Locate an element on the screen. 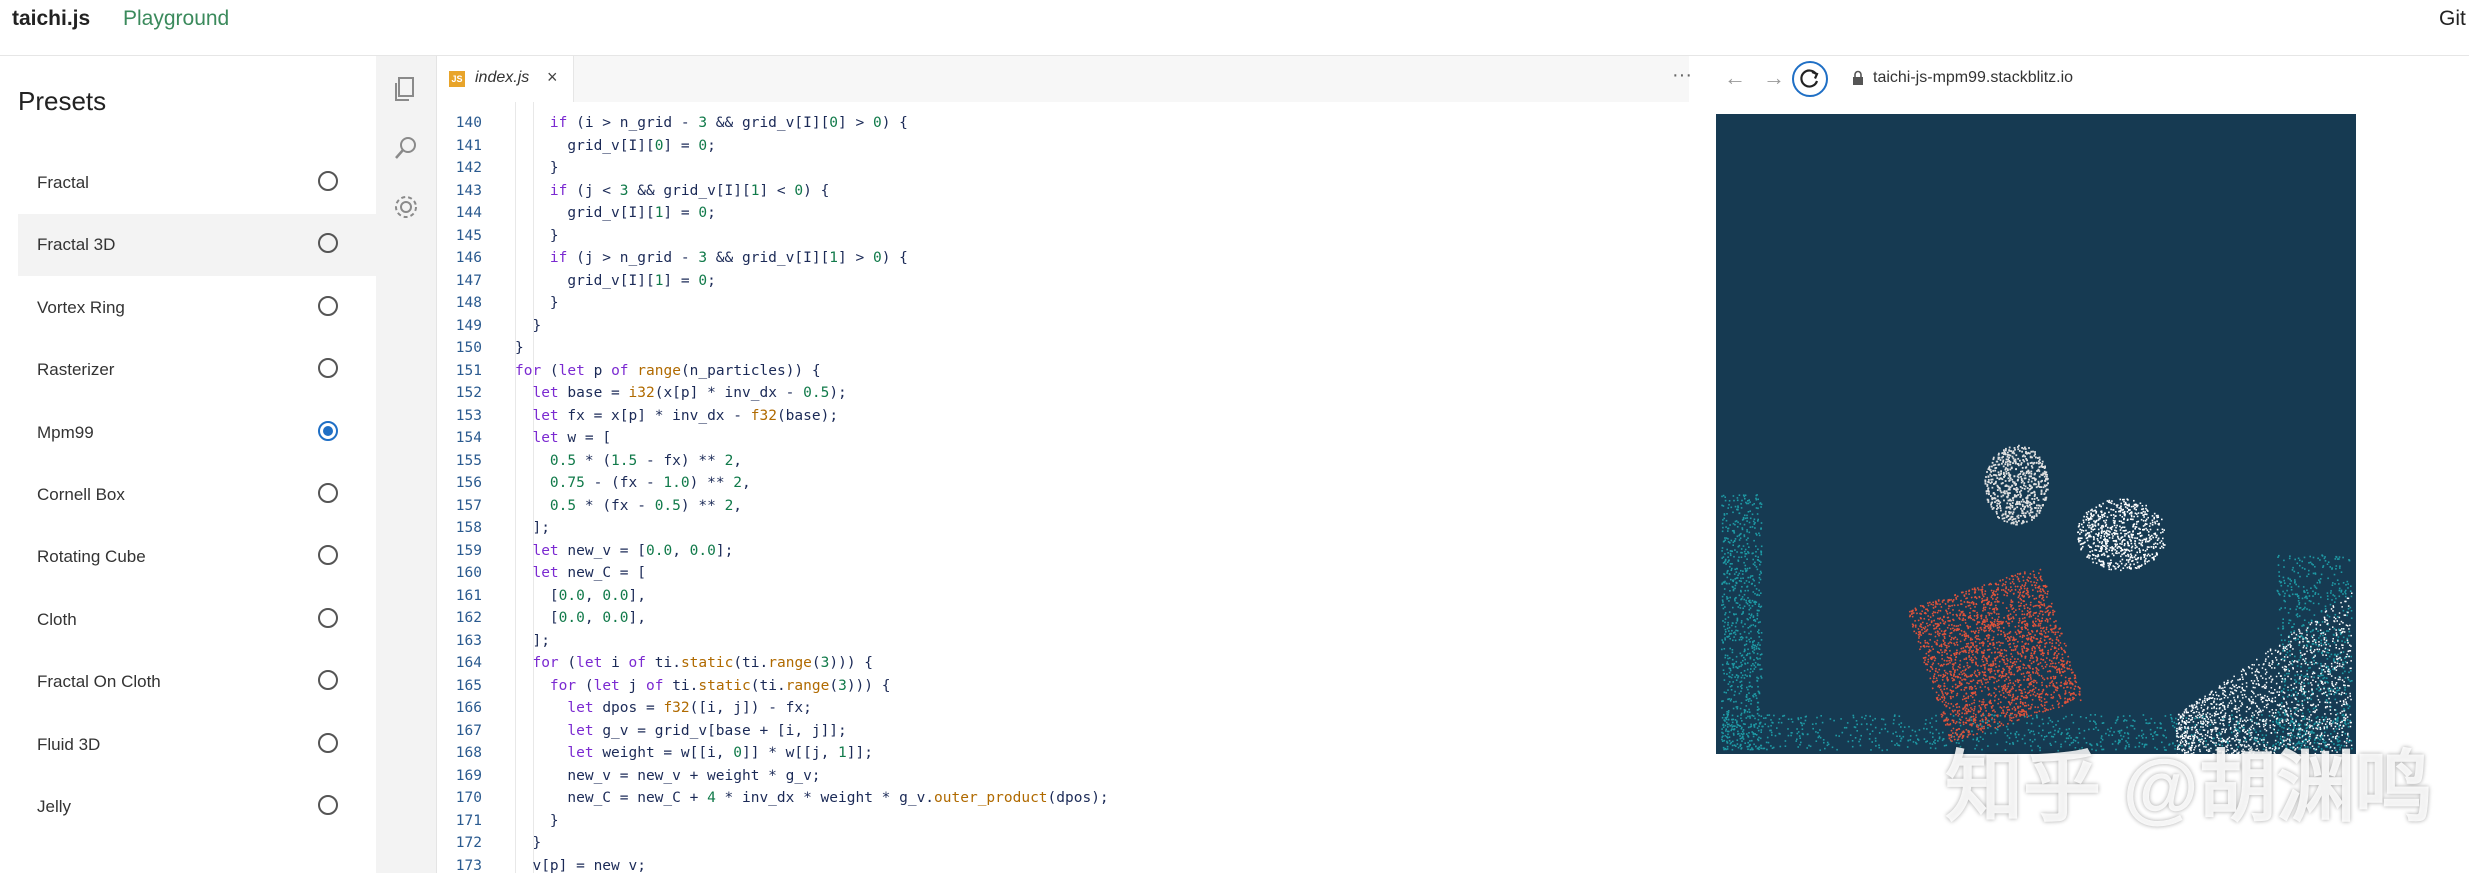 The height and width of the screenshot is (873, 2469). line-number: 140 is located at coordinates (468, 123).